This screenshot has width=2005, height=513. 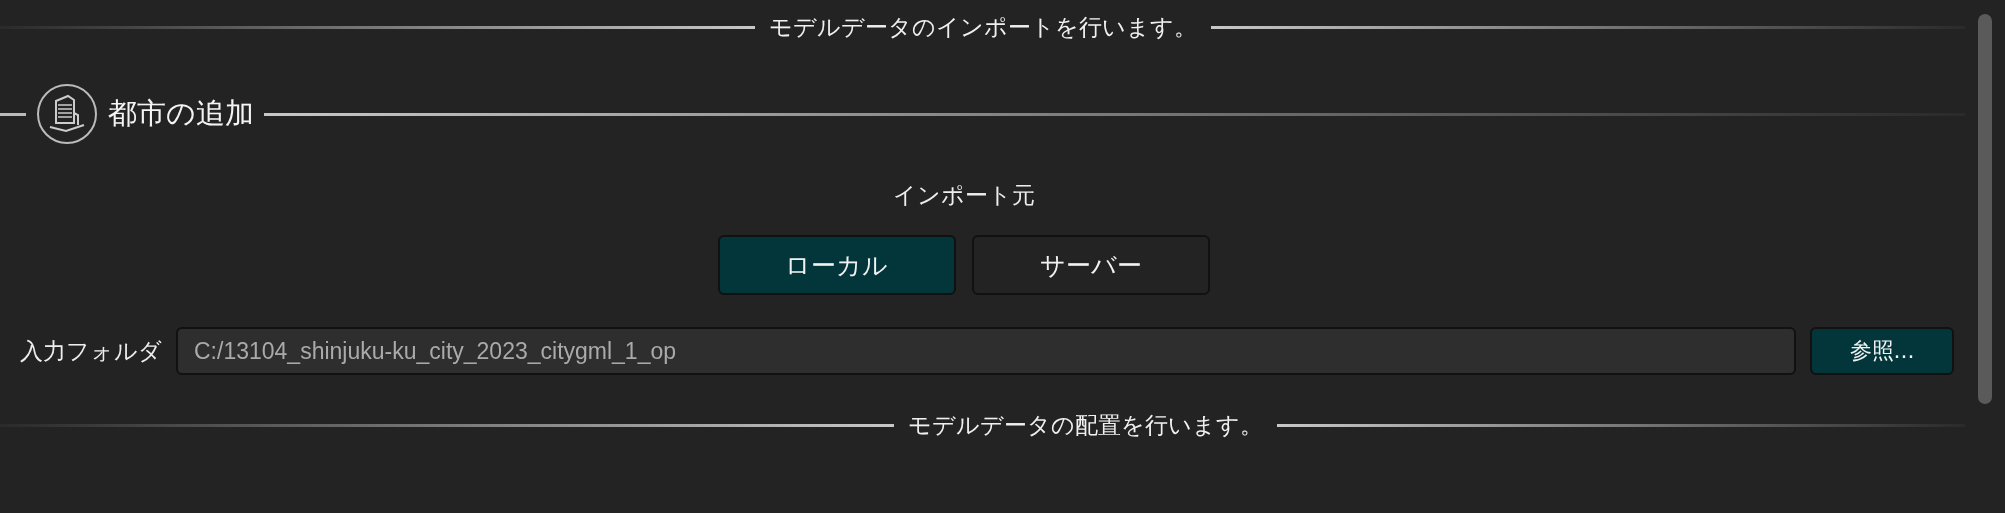 I want to click on import-source-label: インポート元, so click(x=963, y=195).